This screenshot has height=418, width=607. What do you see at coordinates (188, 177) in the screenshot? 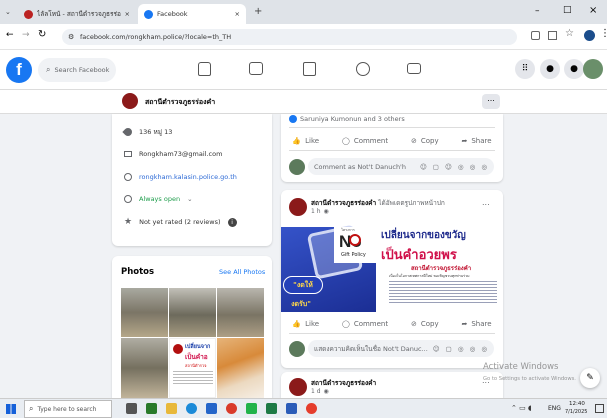
I see `website-link: rongkham.kalasin.police.go.th` at bounding box center [188, 177].